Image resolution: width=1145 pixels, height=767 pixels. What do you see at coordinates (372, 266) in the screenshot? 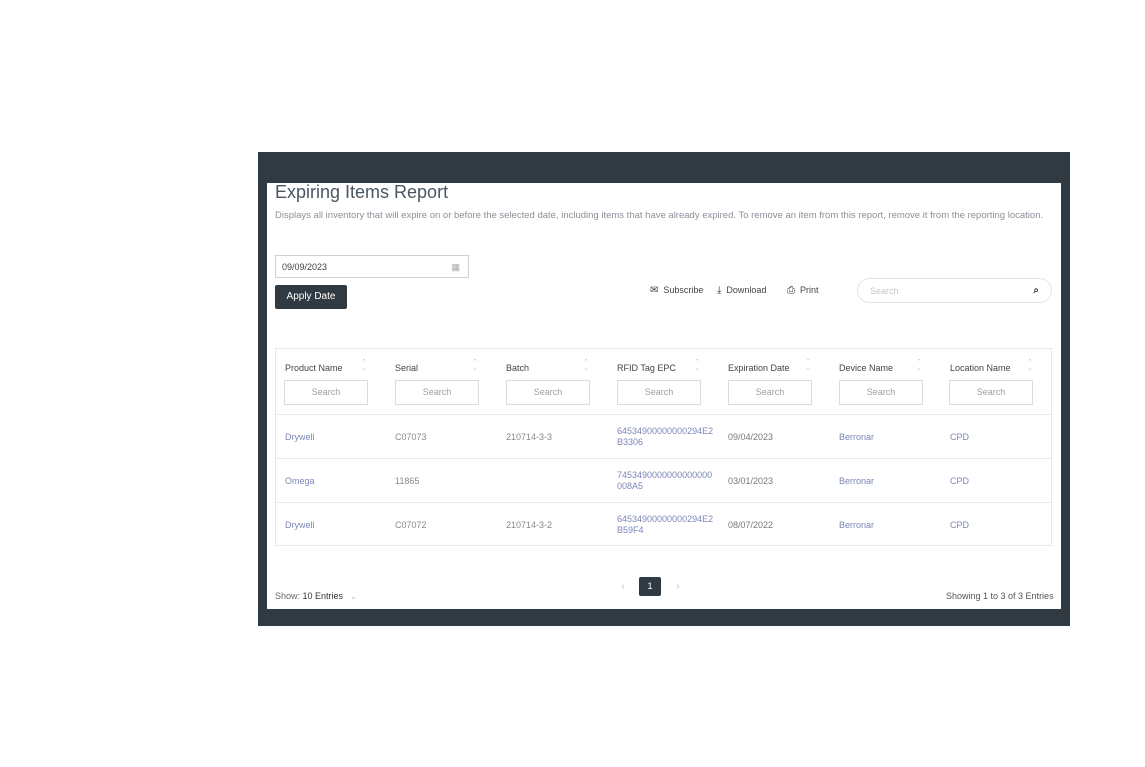
I see `date-field: 09/09/2023 ▦` at bounding box center [372, 266].